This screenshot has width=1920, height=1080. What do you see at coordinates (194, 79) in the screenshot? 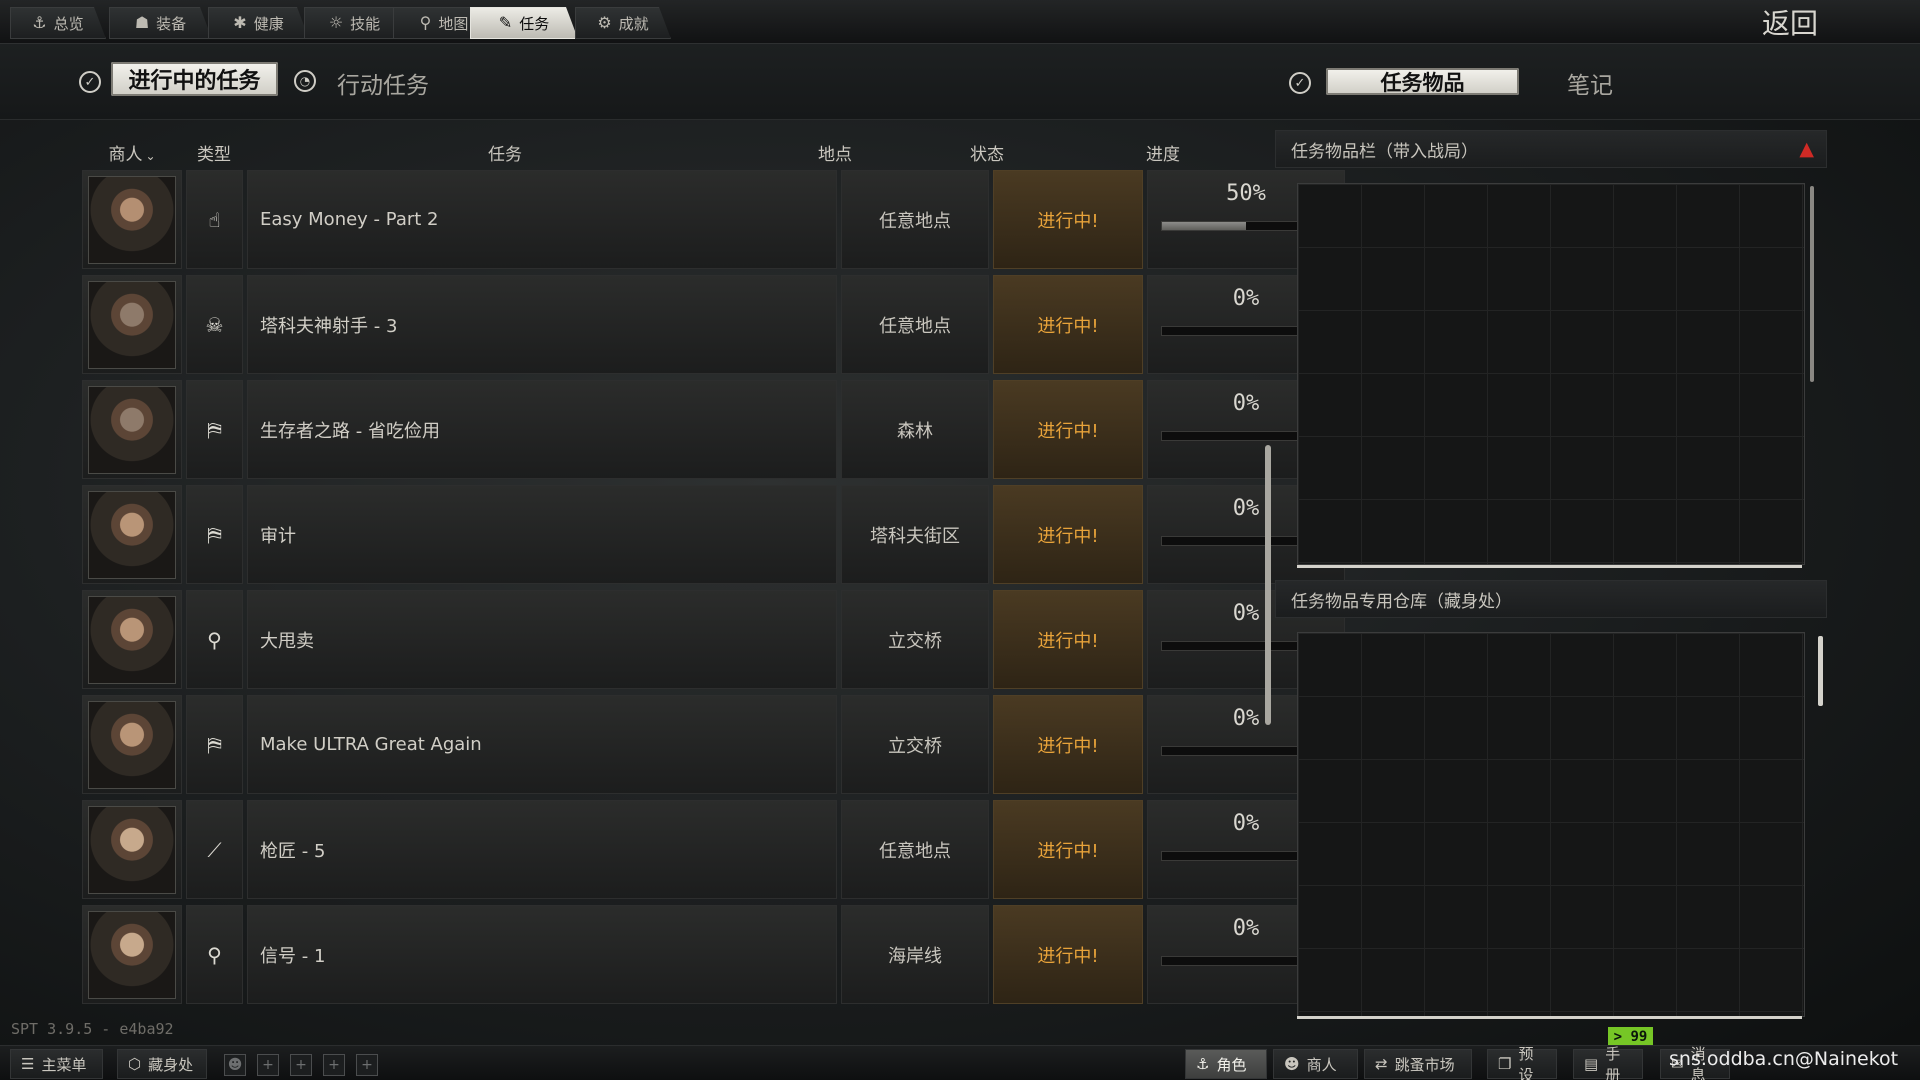
I see `tab-active-tasks: 进行中的任务` at bounding box center [194, 79].